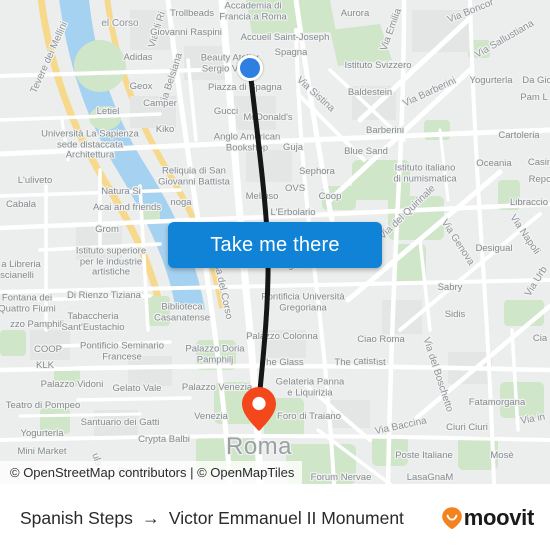 The image size is (550, 551). I want to click on moovit-logo: moovit, so click(487, 518).